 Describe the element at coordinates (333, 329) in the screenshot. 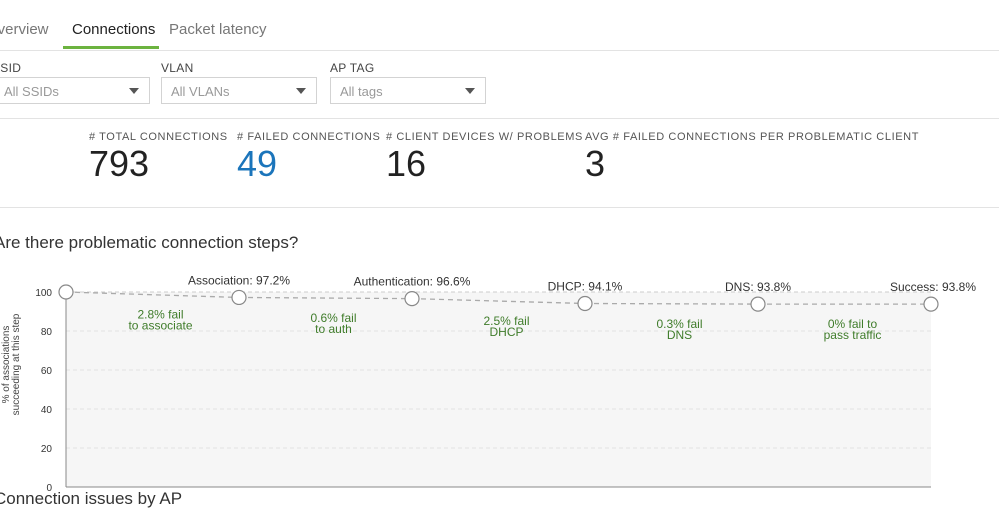

I see `fail-label: to auth` at that location.